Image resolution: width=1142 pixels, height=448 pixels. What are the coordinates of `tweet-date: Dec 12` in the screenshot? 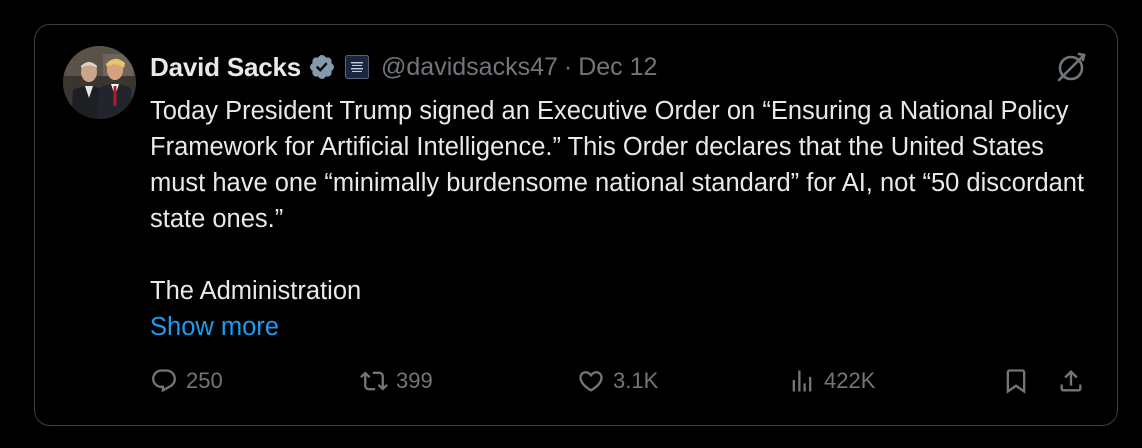 It's located at (617, 67).